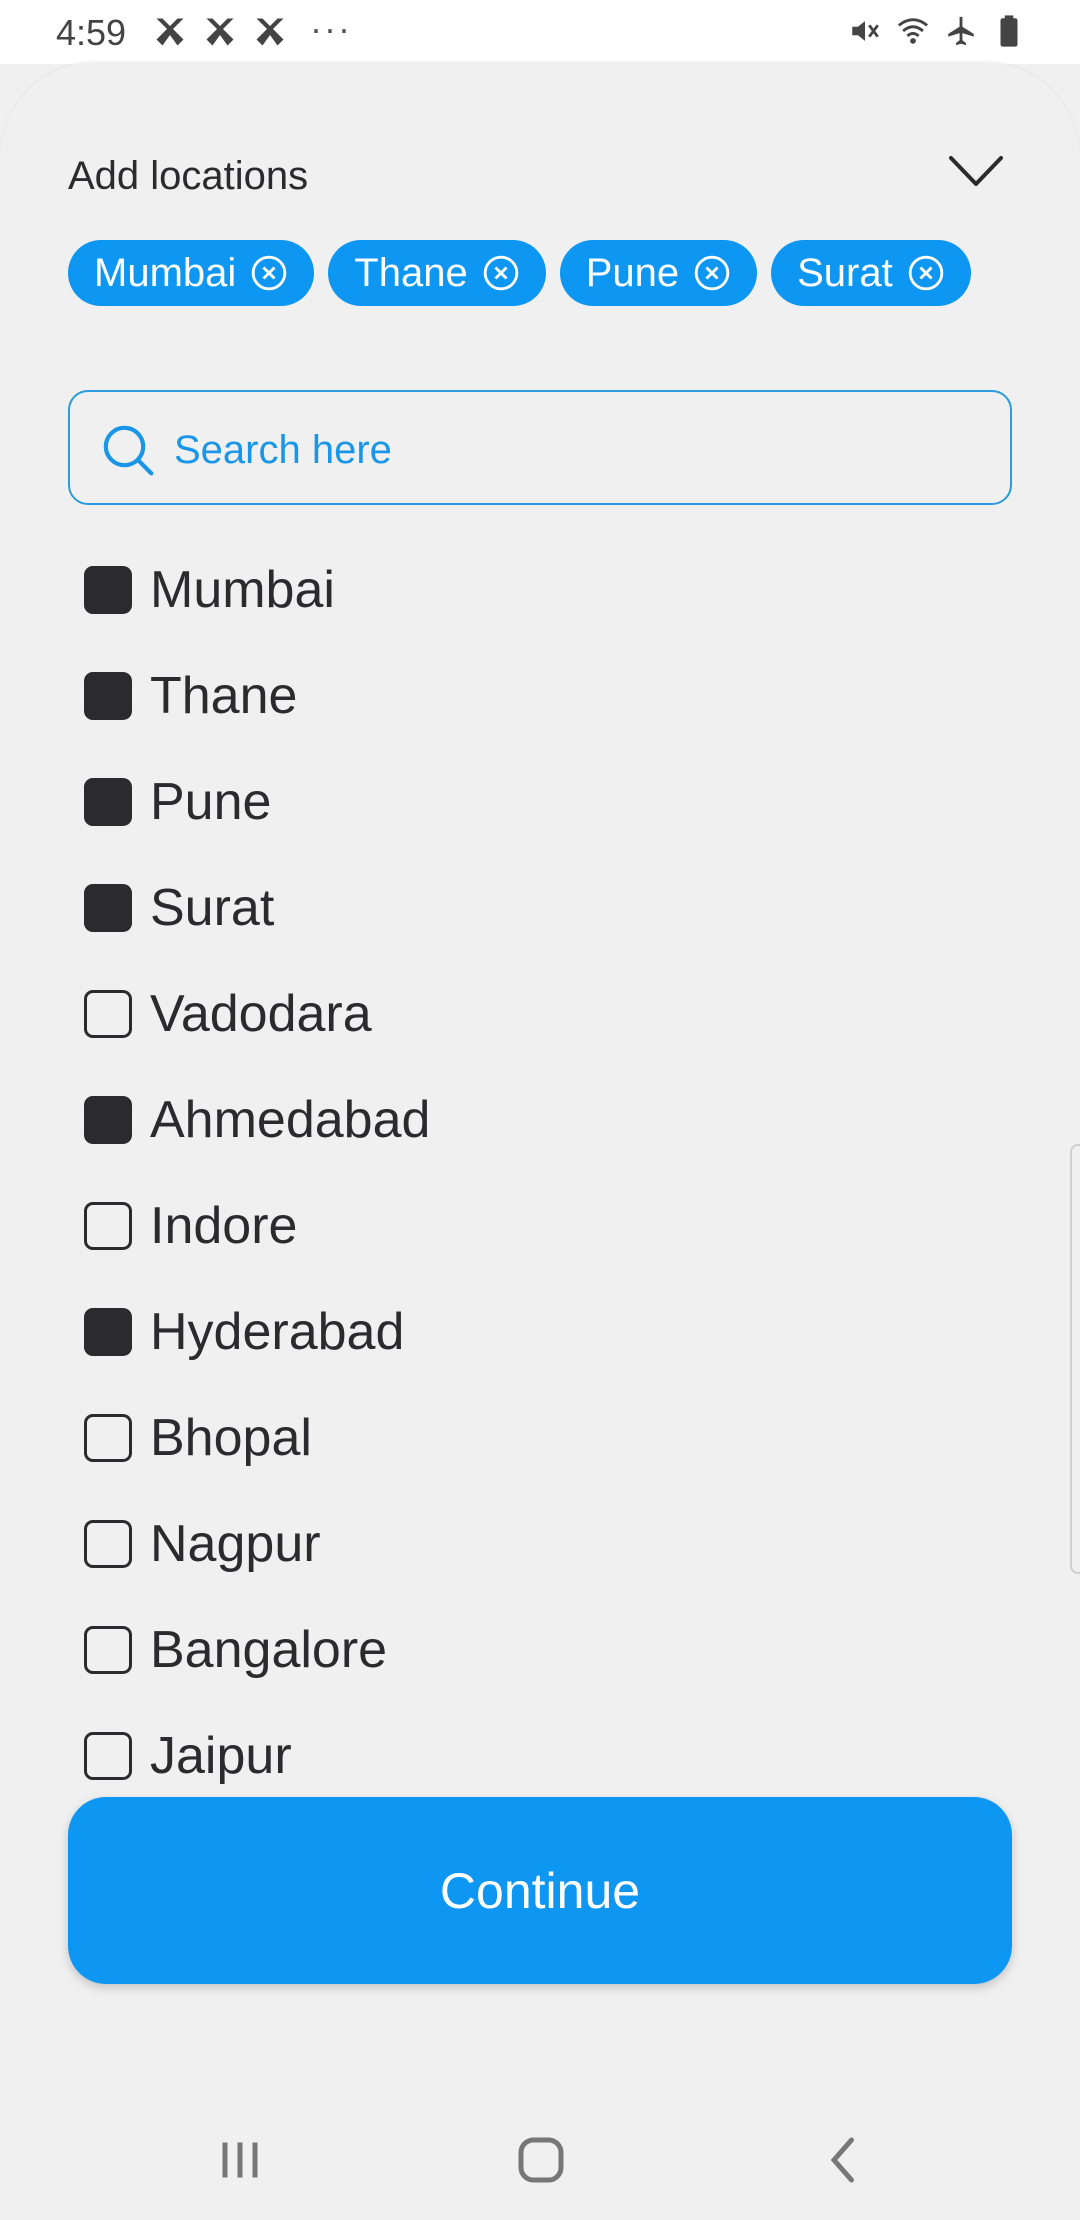 This screenshot has height=2220, width=1080. I want to click on list-item: Pune, so click(534, 802).